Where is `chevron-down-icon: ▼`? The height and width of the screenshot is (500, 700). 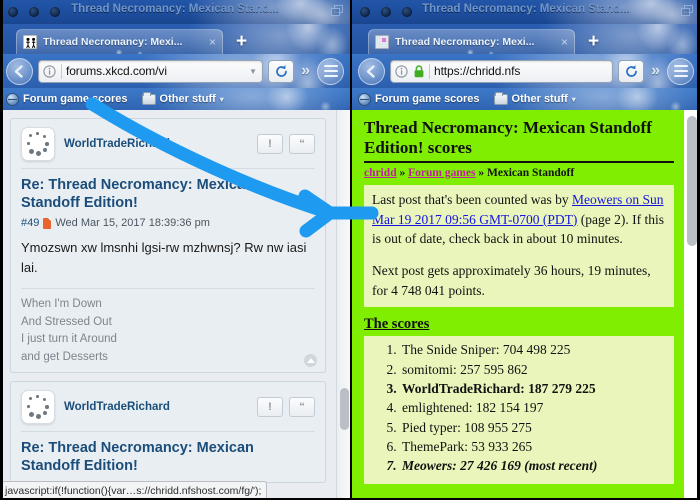
chevron-down-icon: ▼ is located at coordinates (254, 71).